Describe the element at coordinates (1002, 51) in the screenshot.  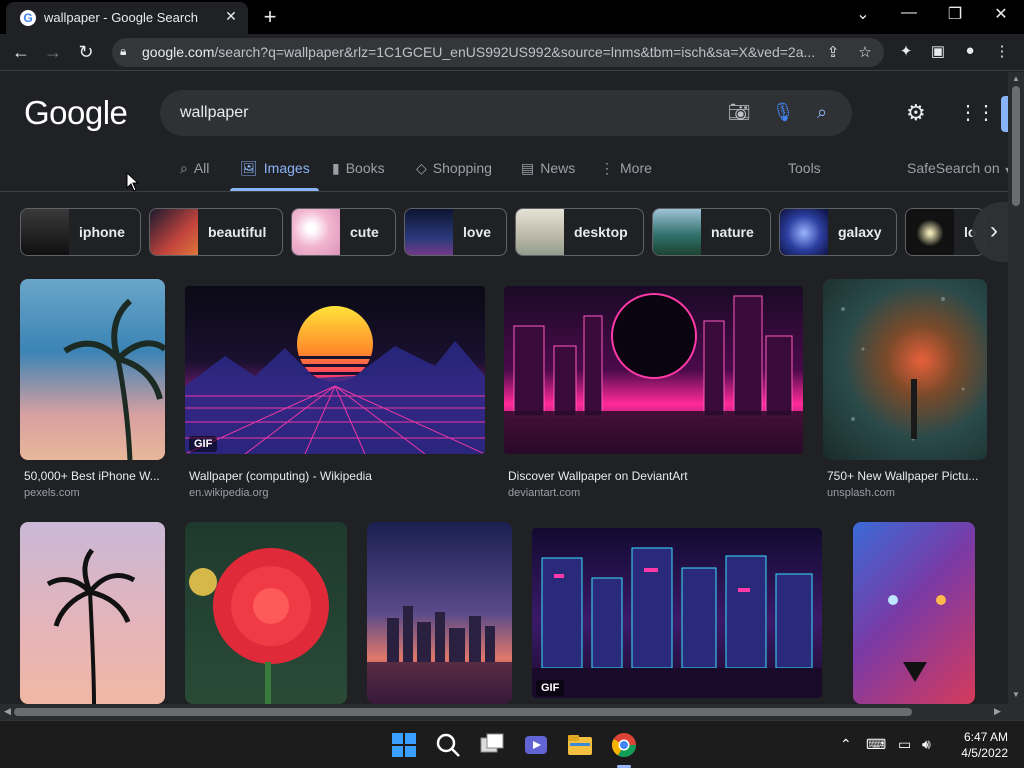
I see `kebab-menu-icon: ⋮` at that location.